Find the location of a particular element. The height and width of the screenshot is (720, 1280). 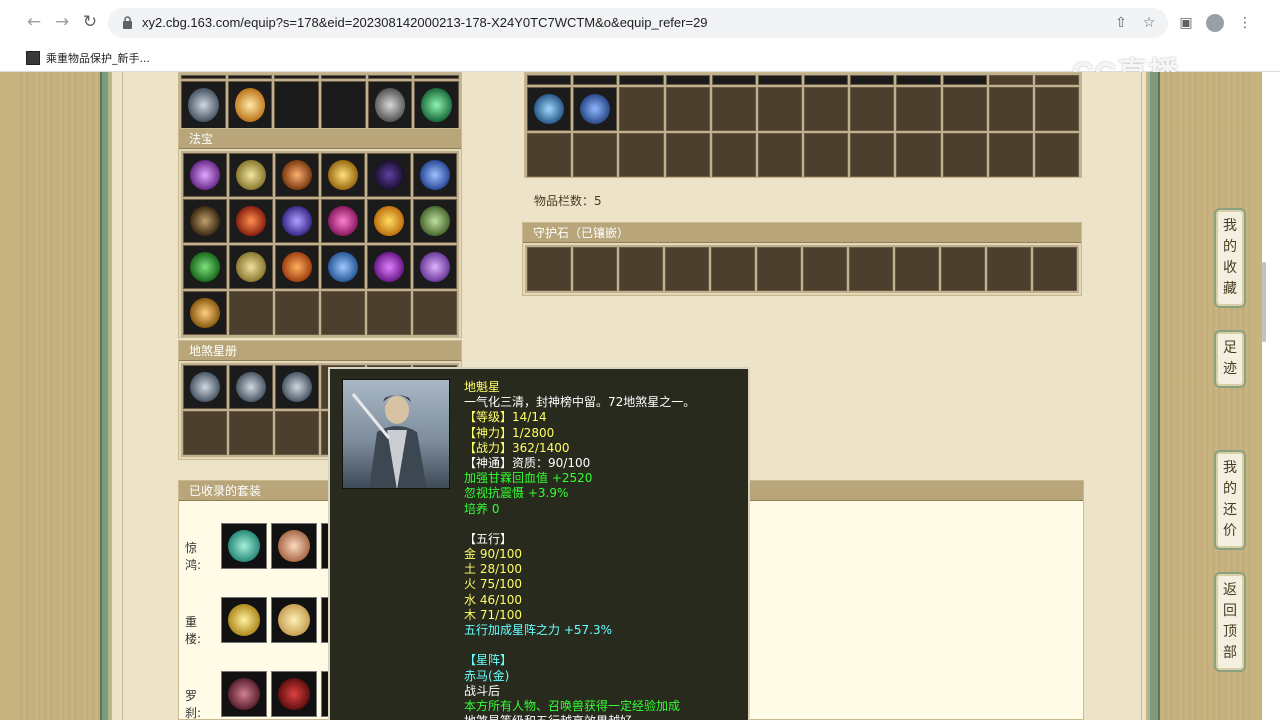

star-icon: ☆ is located at coordinates (1149, 23).